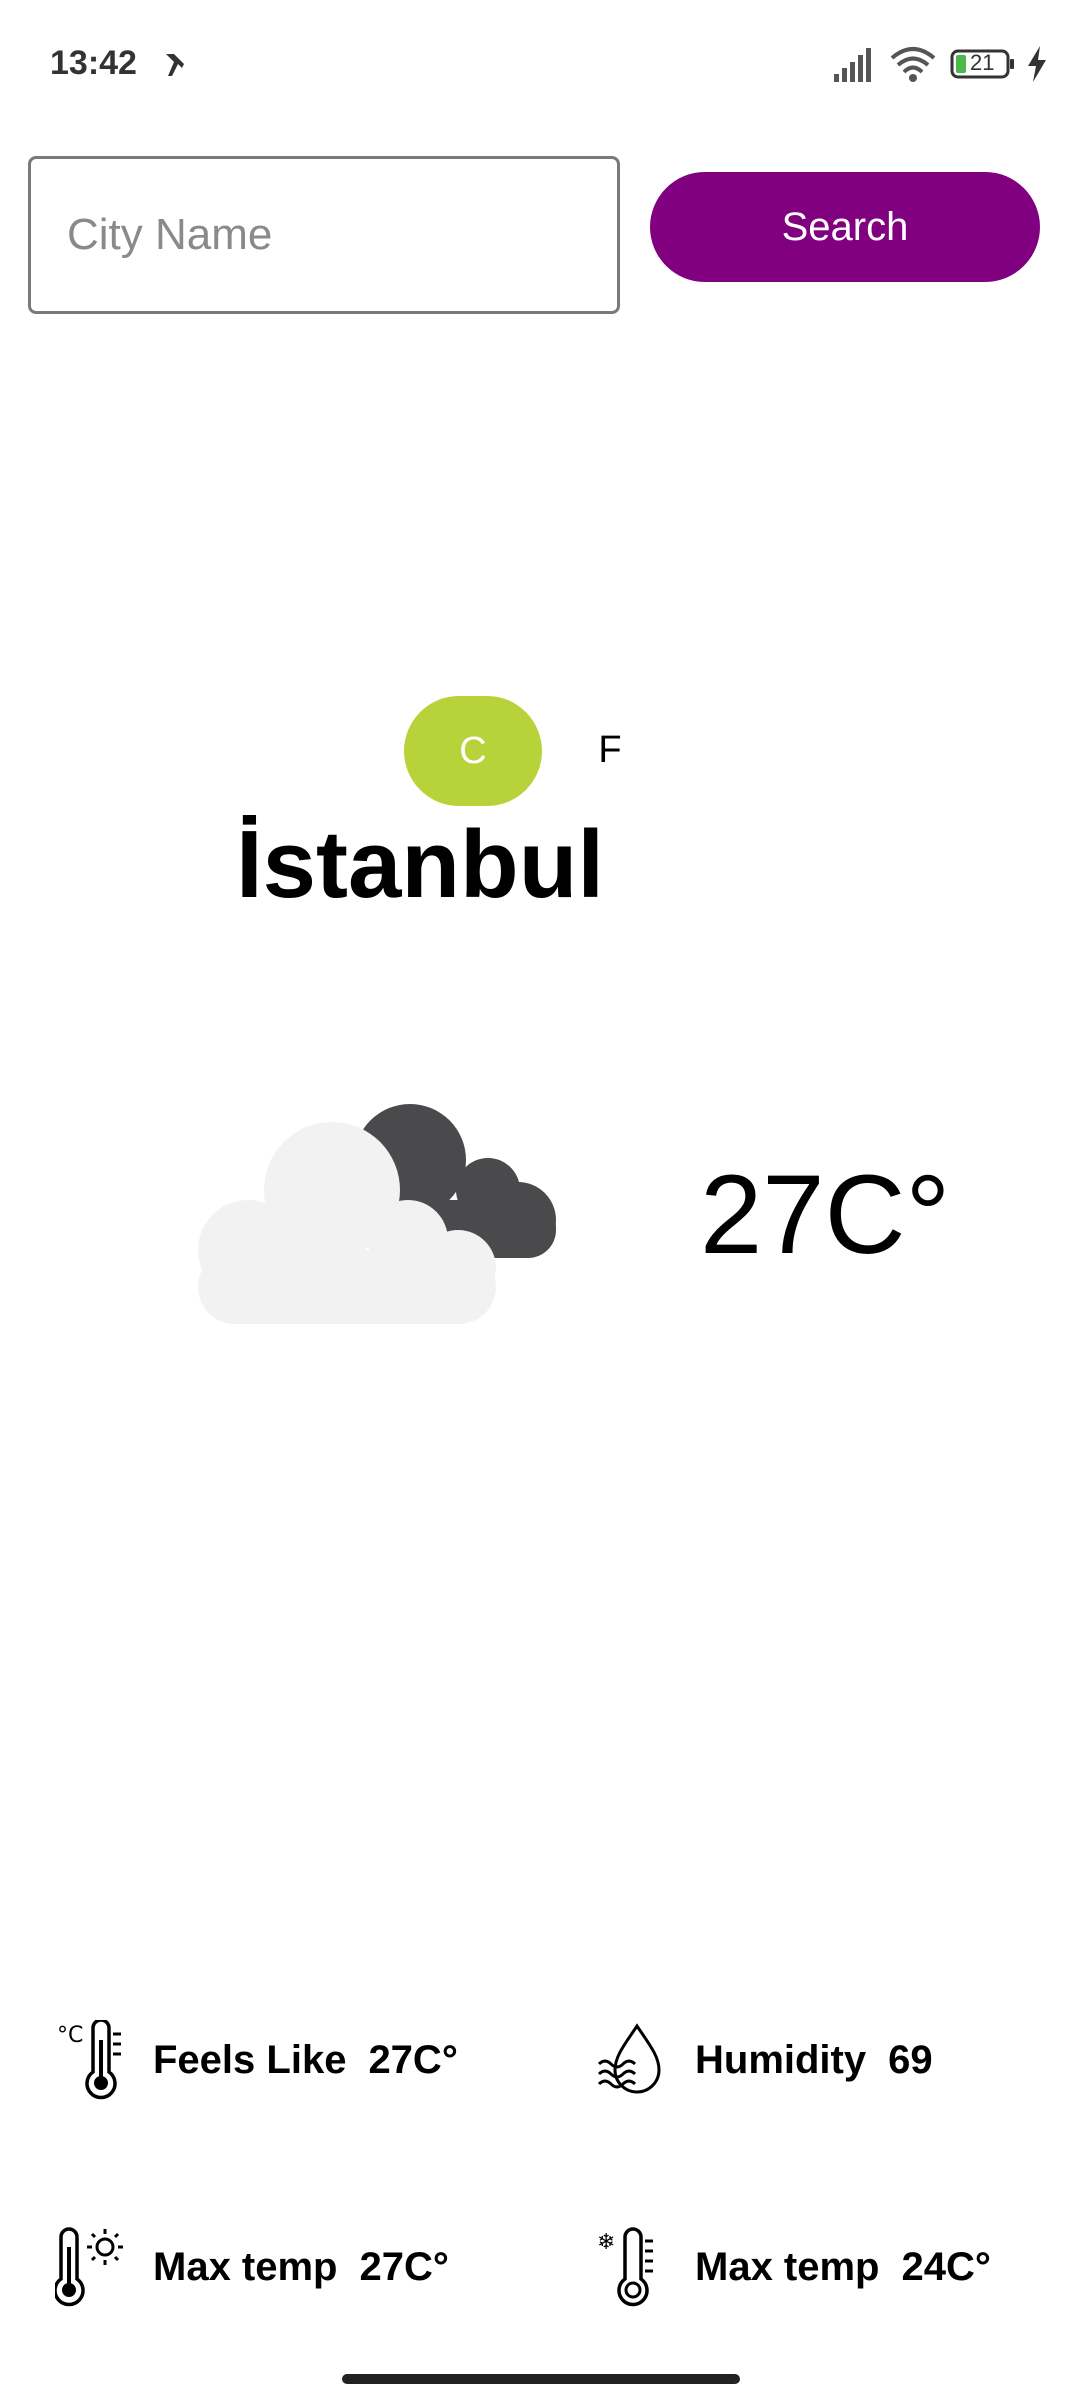 This screenshot has height=2400, width=1080. Describe the element at coordinates (89, 2060) in the screenshot. I see `thermometer-celsius-icon: °C` at that location.